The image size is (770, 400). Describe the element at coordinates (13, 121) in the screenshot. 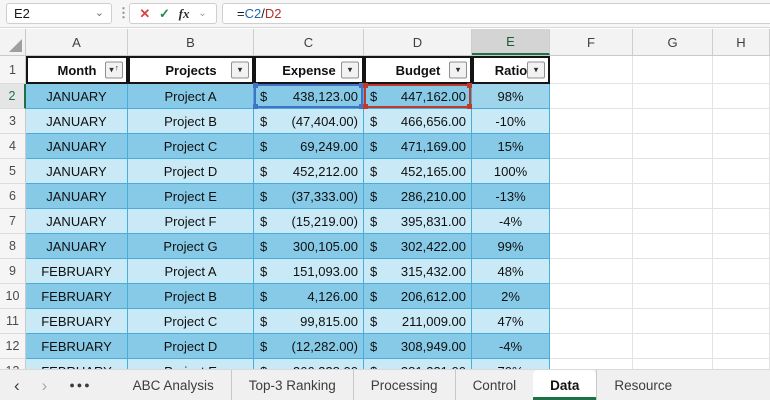

I see `row-header-3: 3` at that location.